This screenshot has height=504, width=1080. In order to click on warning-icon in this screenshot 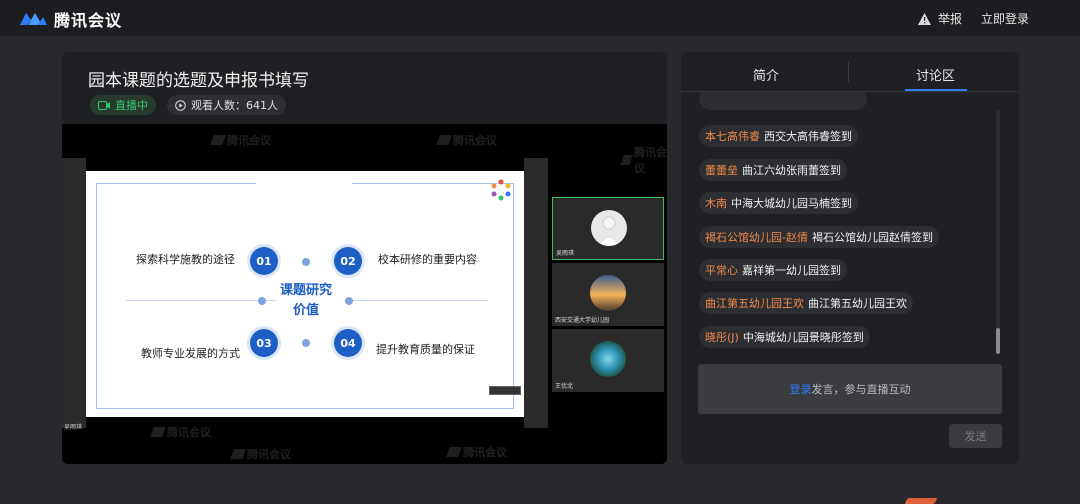, I will do `click(924, 18)`.